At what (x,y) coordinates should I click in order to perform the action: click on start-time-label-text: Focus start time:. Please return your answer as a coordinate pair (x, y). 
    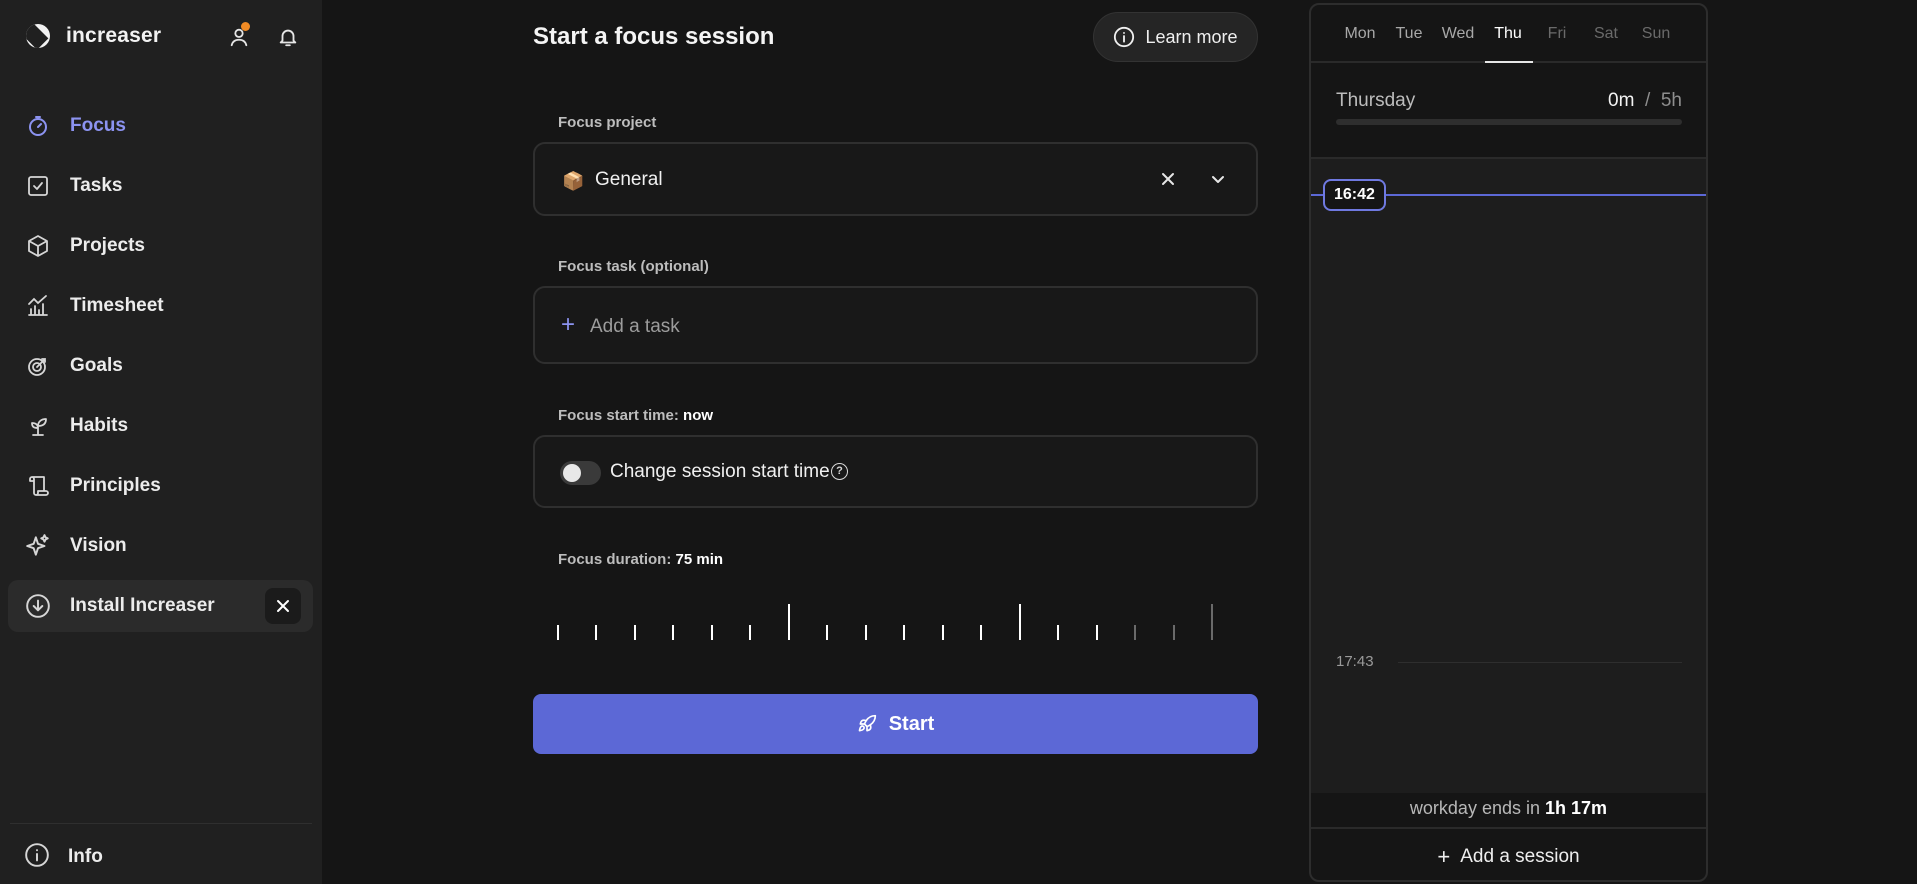
    Looking at the image, I should click on (618, 415).